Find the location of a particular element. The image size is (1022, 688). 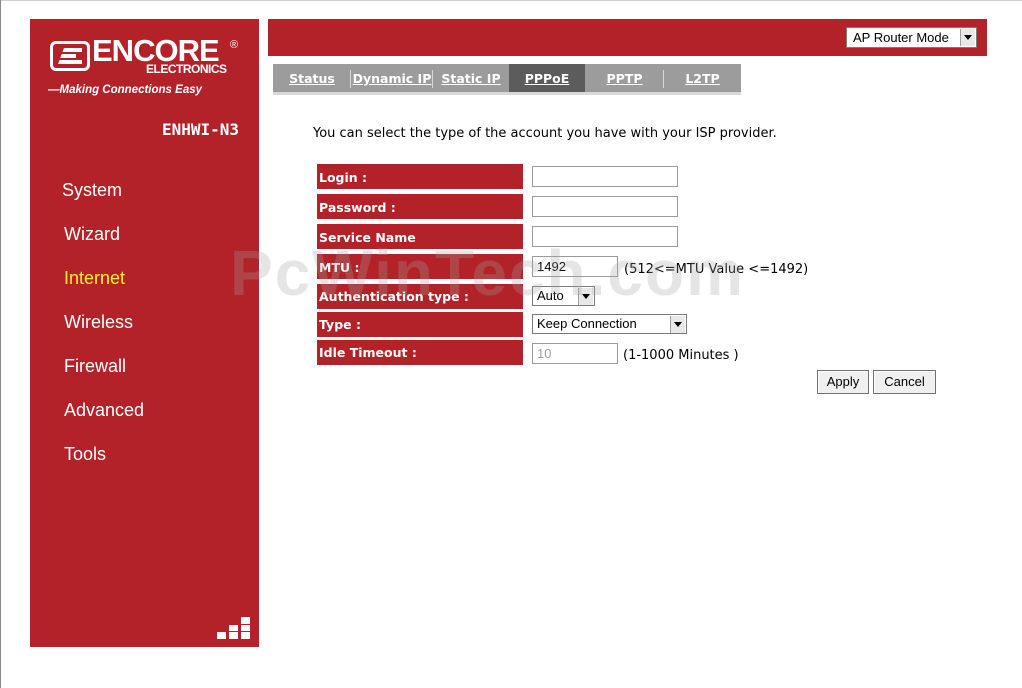

password-input is located at coordinates (605, 206).